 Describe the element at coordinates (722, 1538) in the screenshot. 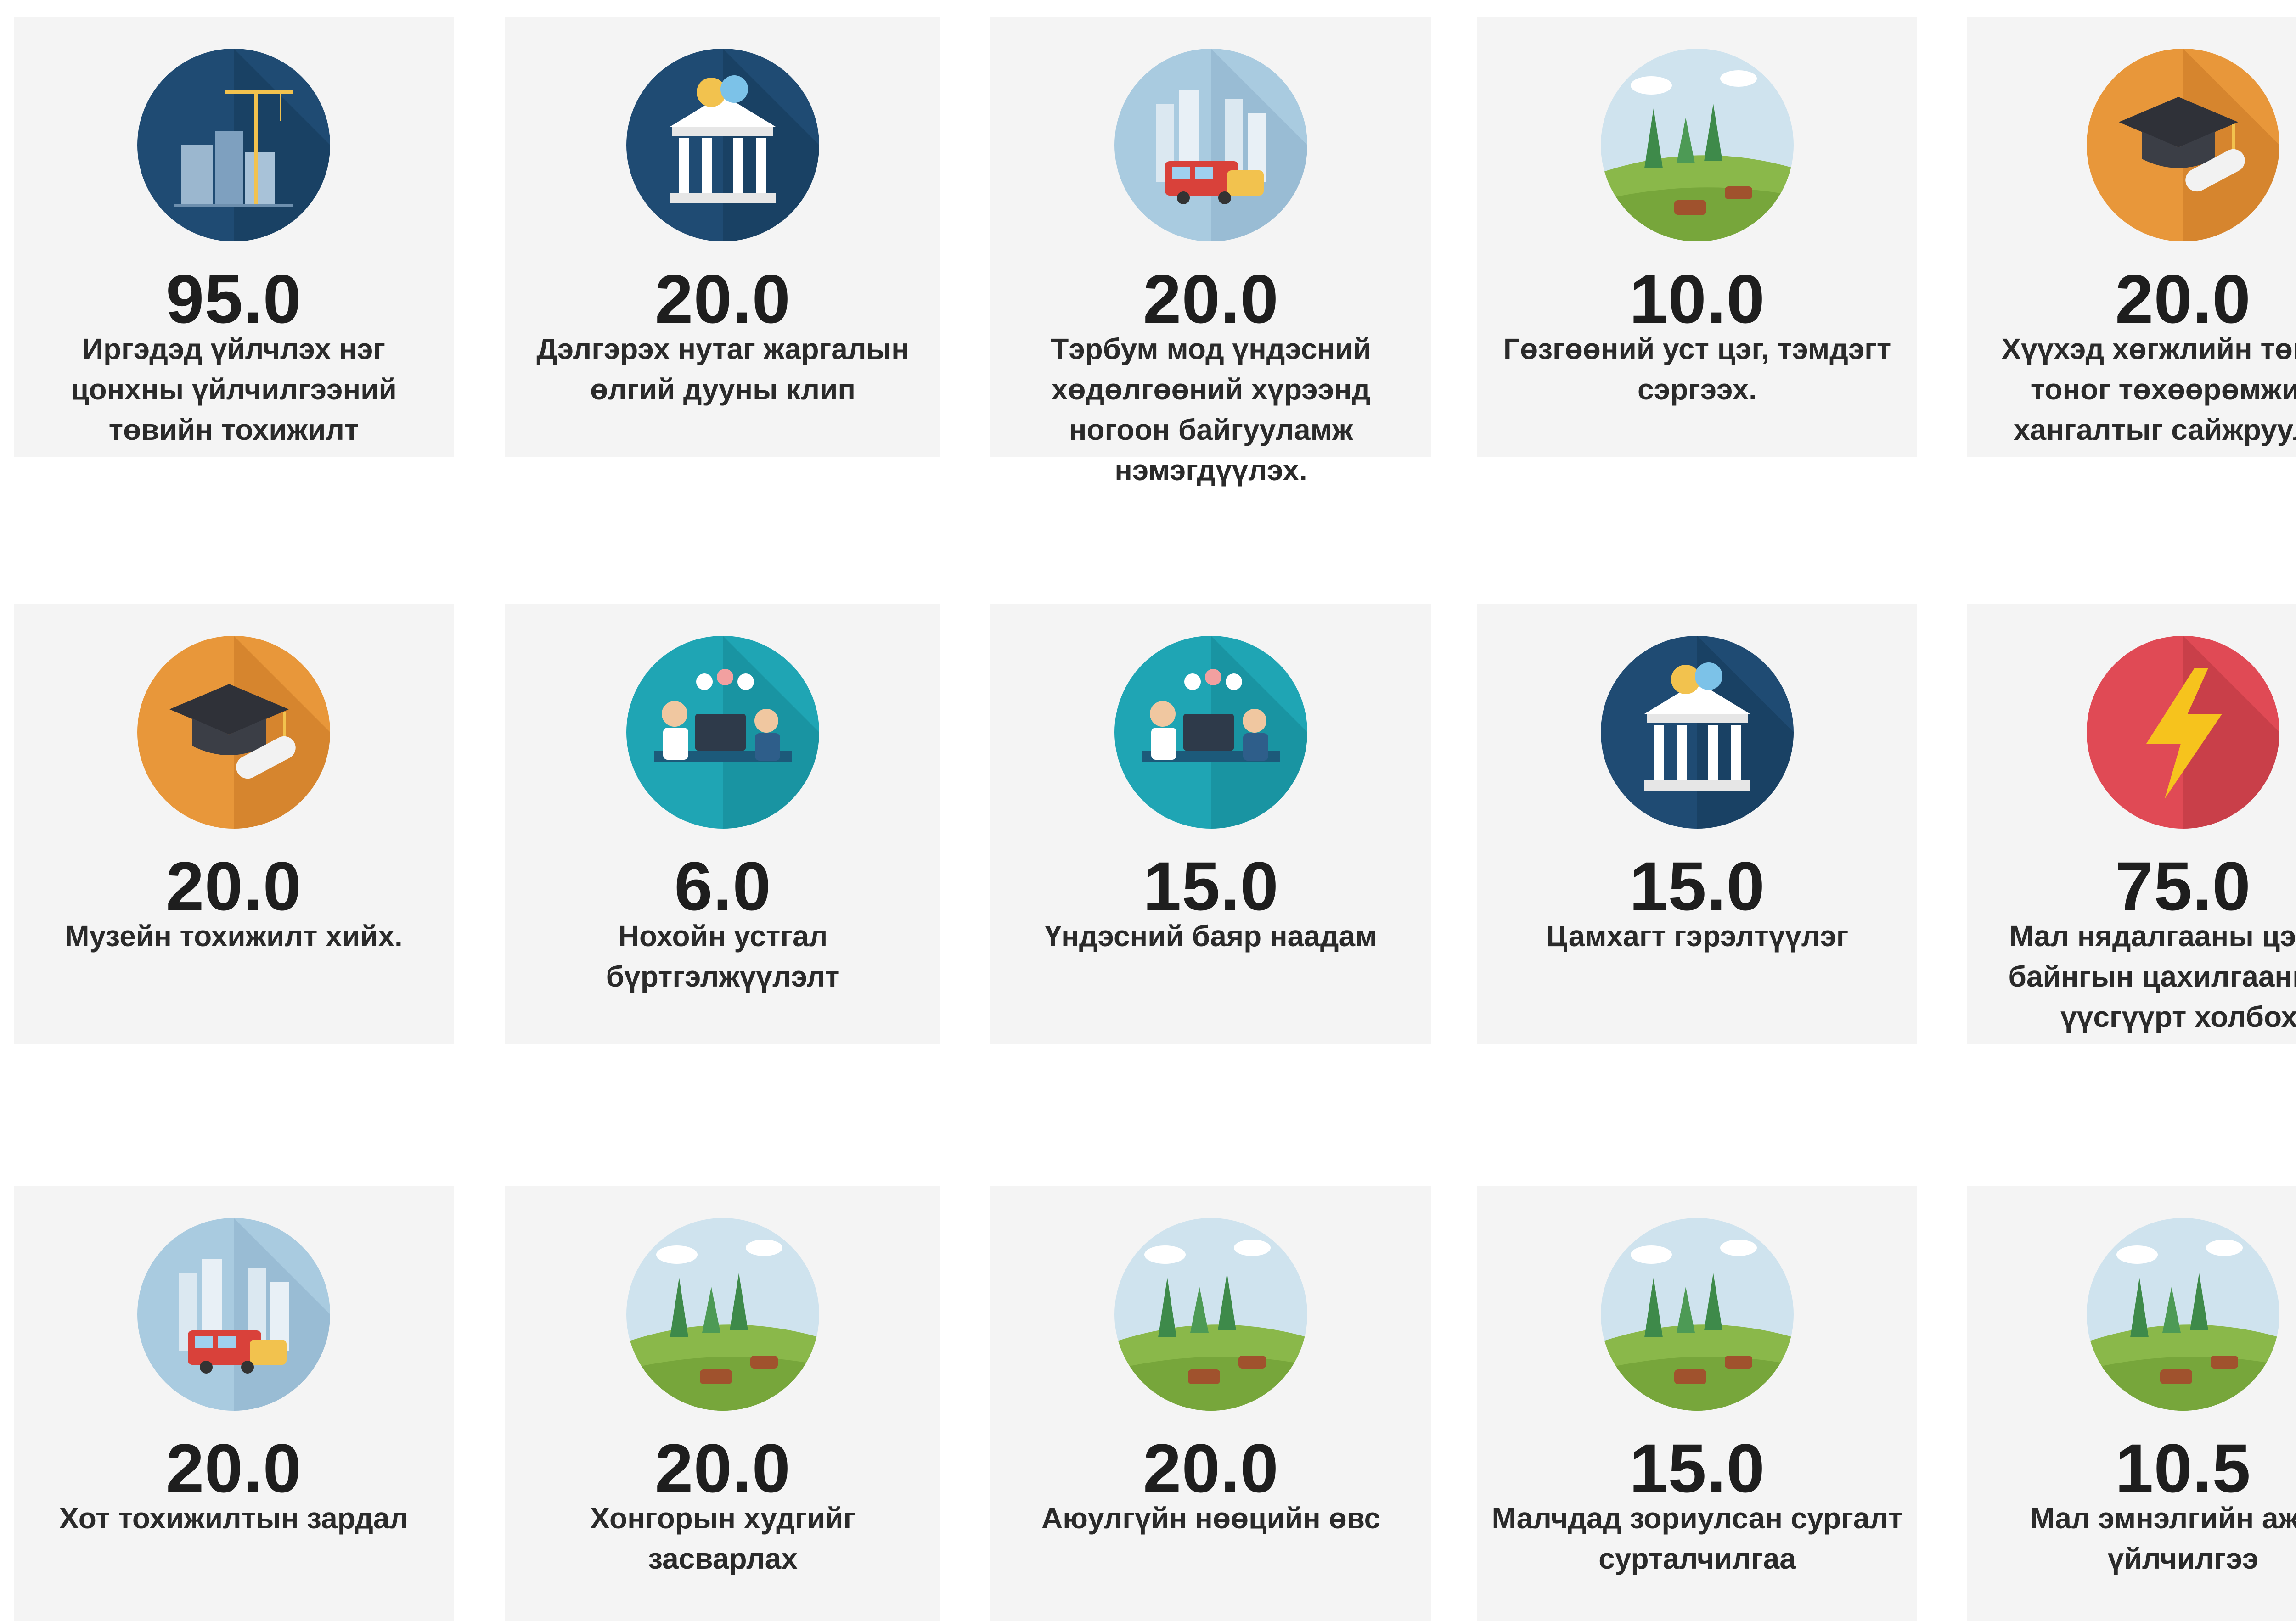

I see `project-title: Хонгорын худгийг засварлах` at that location.